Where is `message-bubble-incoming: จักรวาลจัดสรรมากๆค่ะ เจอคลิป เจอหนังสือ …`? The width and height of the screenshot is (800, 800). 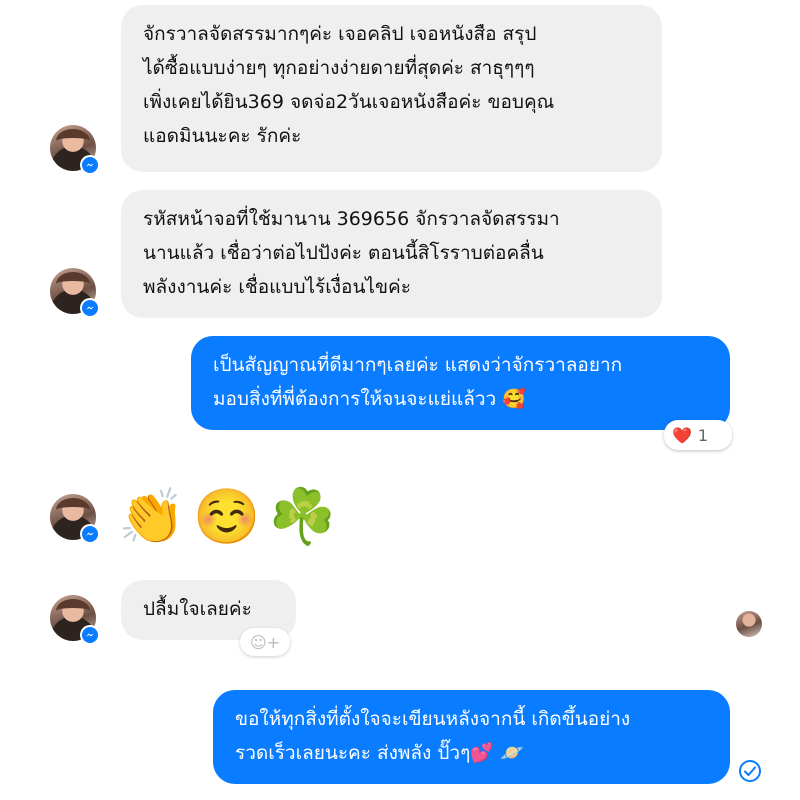
message-bubble-incoming: จักรวาลจัดสรรมากๆค่ะ เจอคลิป เจอหนังสือ … is located at coordinates (391, 88).